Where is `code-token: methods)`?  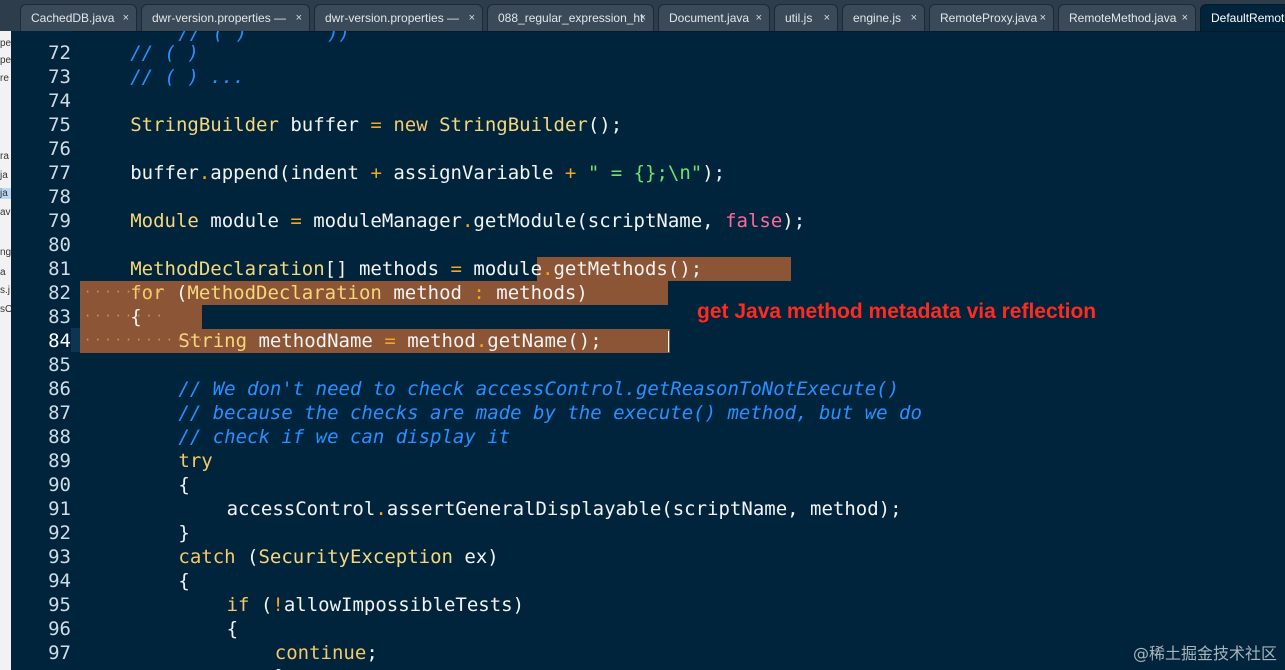
code-token: methods) is located at coordinates (536, 293).